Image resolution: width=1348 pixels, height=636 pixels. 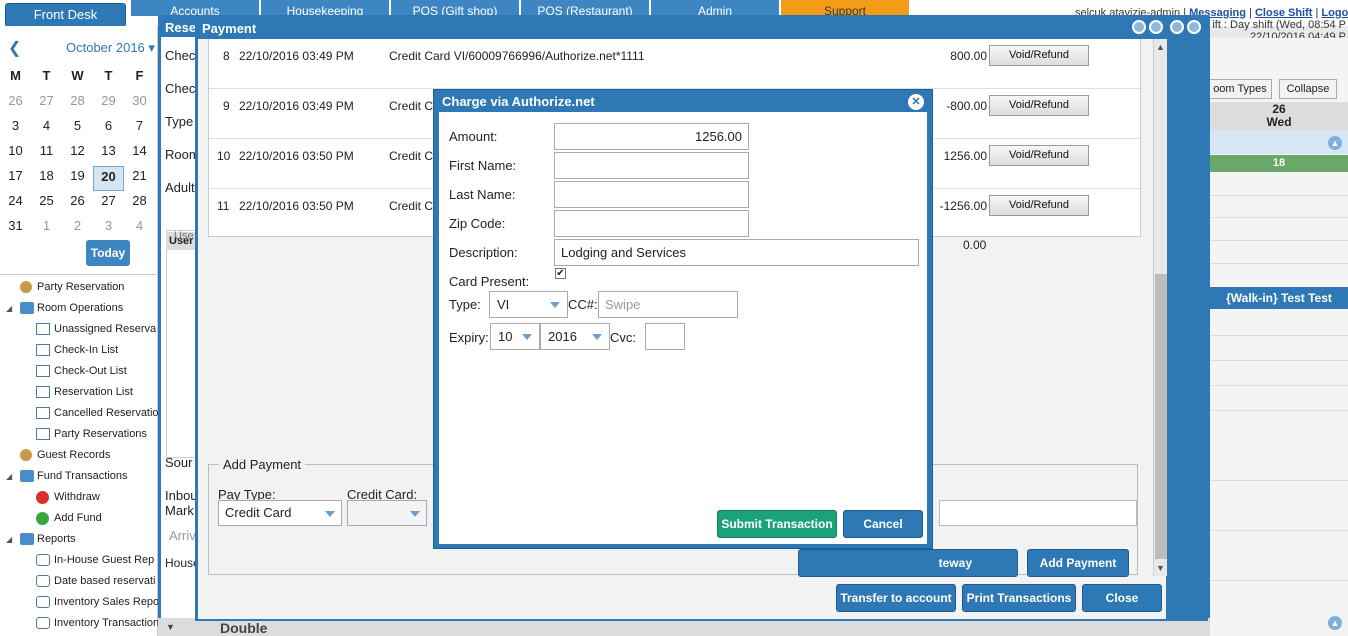 I want to click on calendar-day: 11, so click(x=46, y=153).